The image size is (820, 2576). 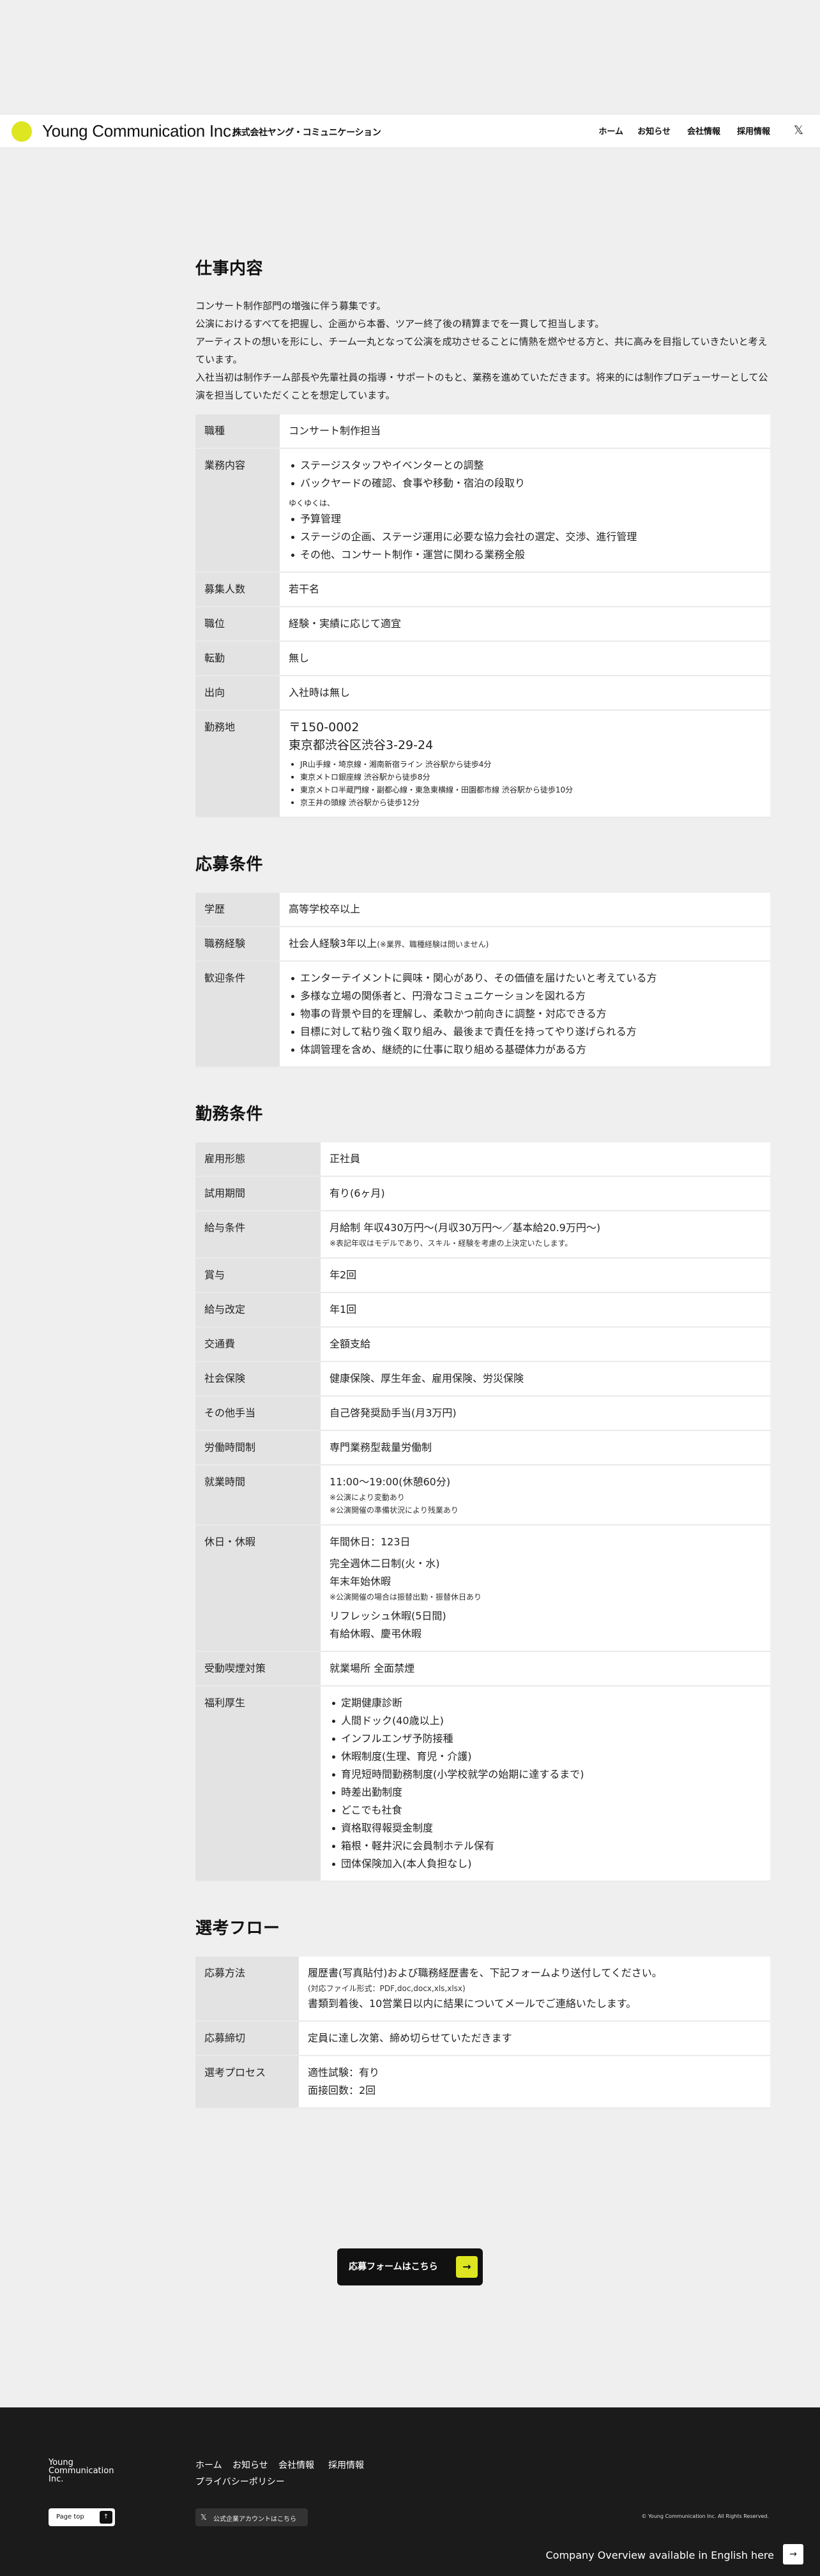 I want to click on list-item: ステージスタッフやイベンターとの調整, so click(x=525, y=466).